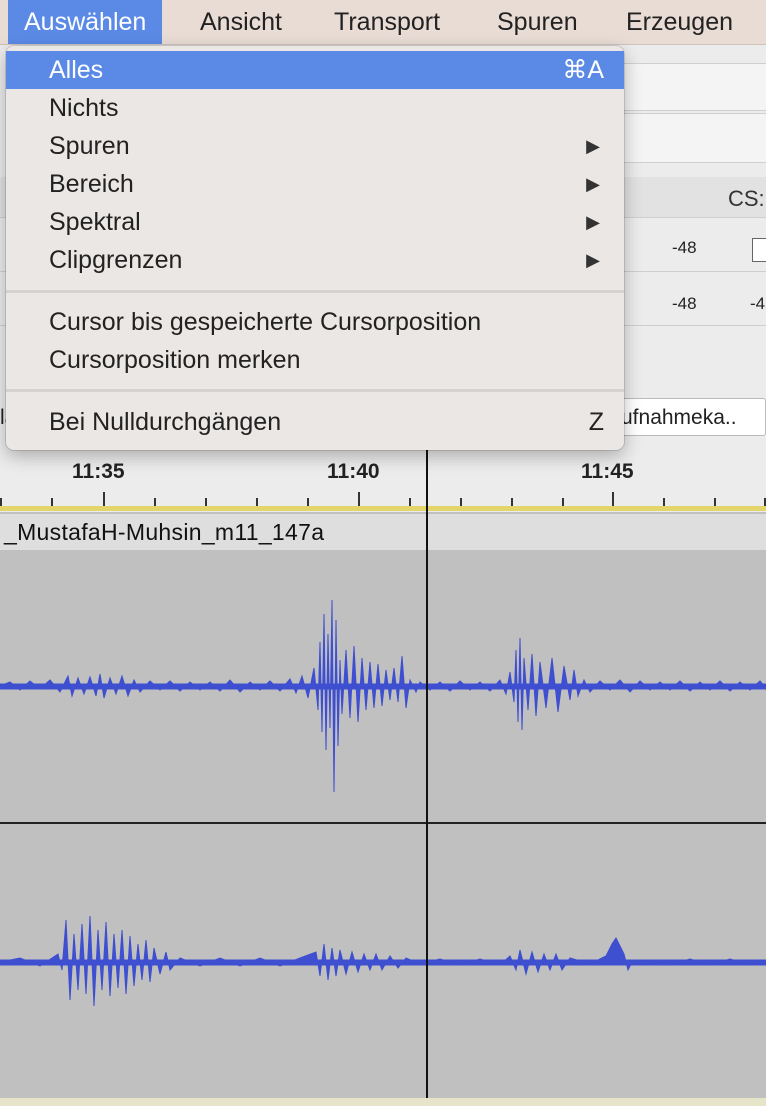 This screenshot has width=766, height=1106. What do you see at coordinates (583, 70) in the screenshot?
I see `menu-item-shortcut: ⌘A` at bounding box center [583, 70].